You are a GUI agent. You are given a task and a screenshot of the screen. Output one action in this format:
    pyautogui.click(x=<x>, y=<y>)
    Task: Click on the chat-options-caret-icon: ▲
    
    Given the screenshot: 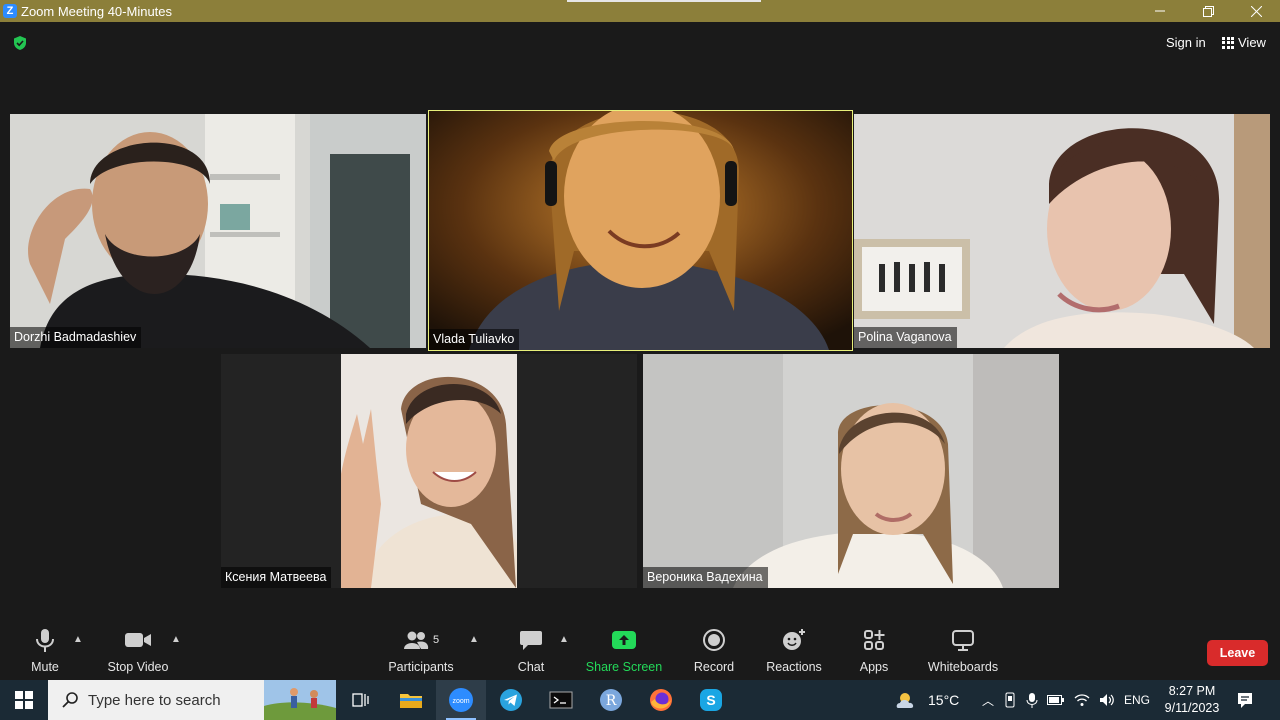 What is the action you would take?
    pyautogui.click(x=564, y=639)
    